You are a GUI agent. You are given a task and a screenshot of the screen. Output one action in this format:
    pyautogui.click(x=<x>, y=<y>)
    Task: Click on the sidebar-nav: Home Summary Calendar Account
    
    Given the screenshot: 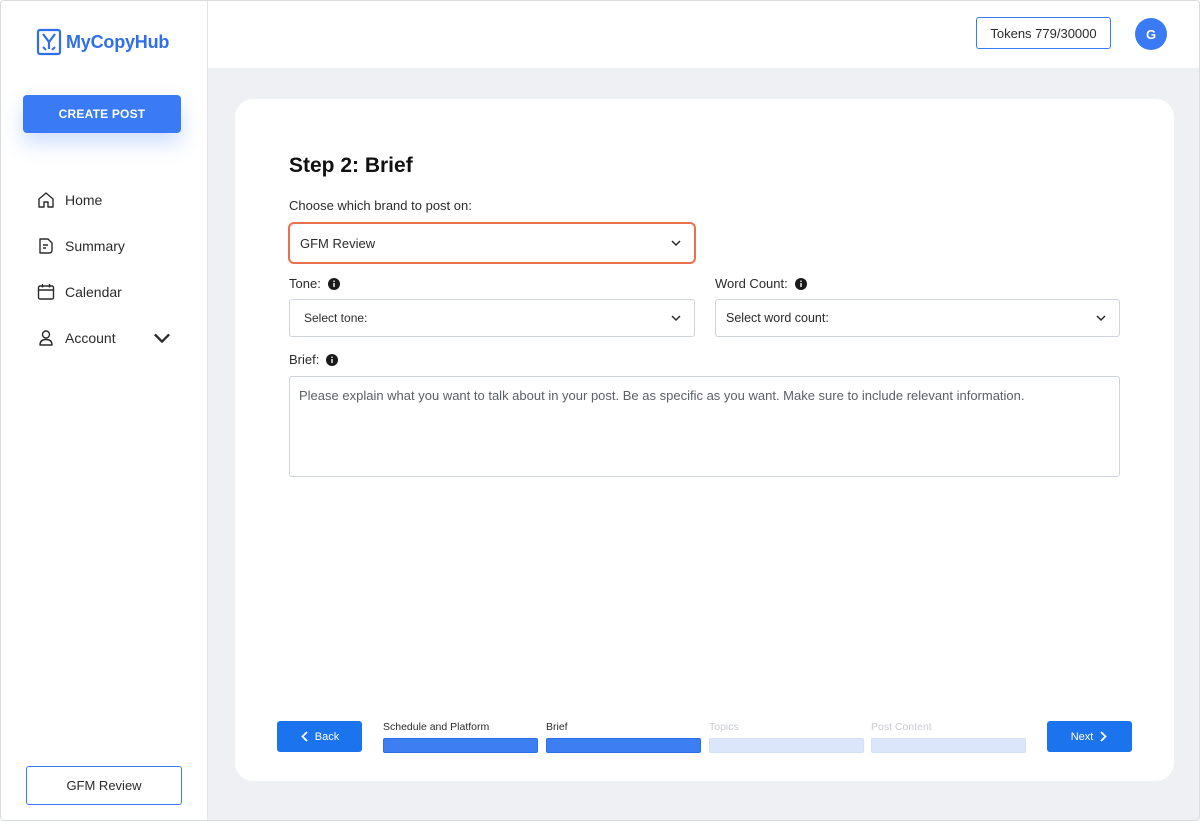 What is the action you would take?
    pyautogui.click(x=111, y=269)
    